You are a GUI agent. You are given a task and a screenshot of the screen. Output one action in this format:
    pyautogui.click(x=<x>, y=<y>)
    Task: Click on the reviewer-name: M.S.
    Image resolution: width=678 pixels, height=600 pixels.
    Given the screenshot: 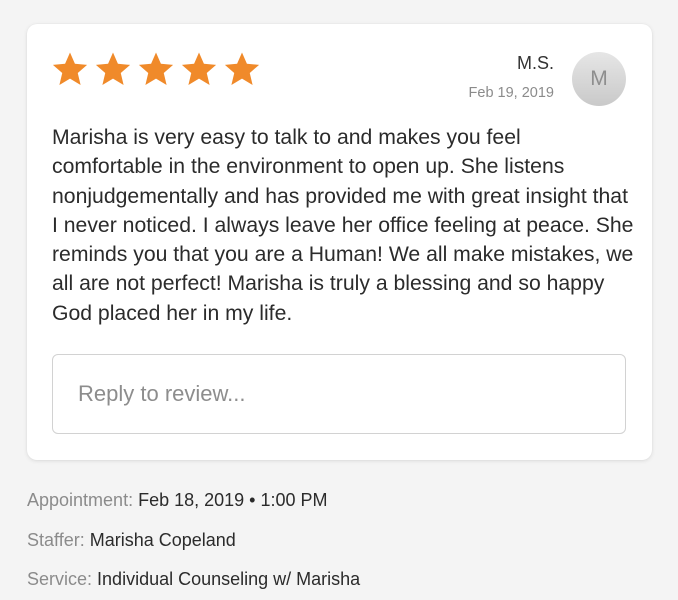 What is the action you would take?
    pyautogui.click(x=535, y=63)
    